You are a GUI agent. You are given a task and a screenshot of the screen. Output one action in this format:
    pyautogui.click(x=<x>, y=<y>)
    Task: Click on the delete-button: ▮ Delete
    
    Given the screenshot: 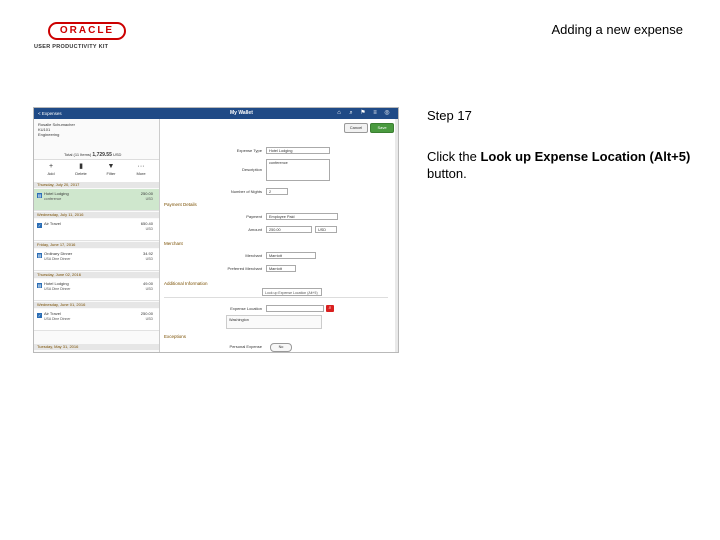 What is the action you would take?
    pyautogui.click(x=81, y=169)
    